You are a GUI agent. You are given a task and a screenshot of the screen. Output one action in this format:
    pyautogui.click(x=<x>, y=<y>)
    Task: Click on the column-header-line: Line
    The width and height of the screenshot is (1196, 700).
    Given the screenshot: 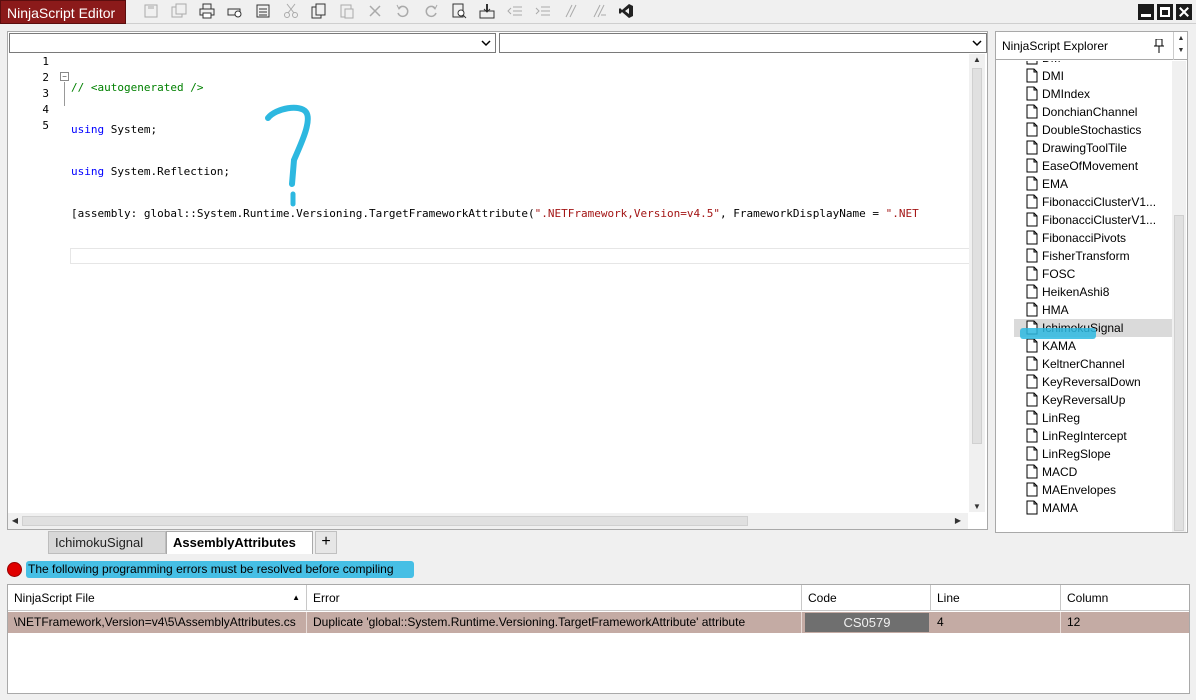 What is the action you would take?
    pyautogui.click(x=996, y=598)
    